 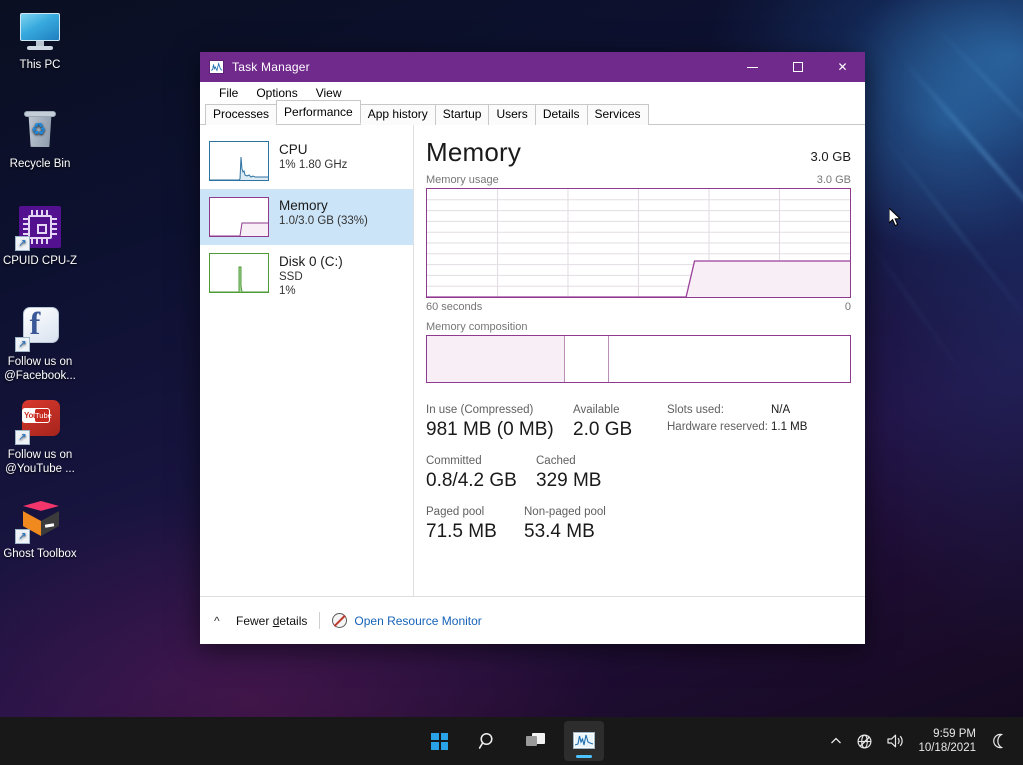 I want to click on search-button, so click(x=488, y=741).